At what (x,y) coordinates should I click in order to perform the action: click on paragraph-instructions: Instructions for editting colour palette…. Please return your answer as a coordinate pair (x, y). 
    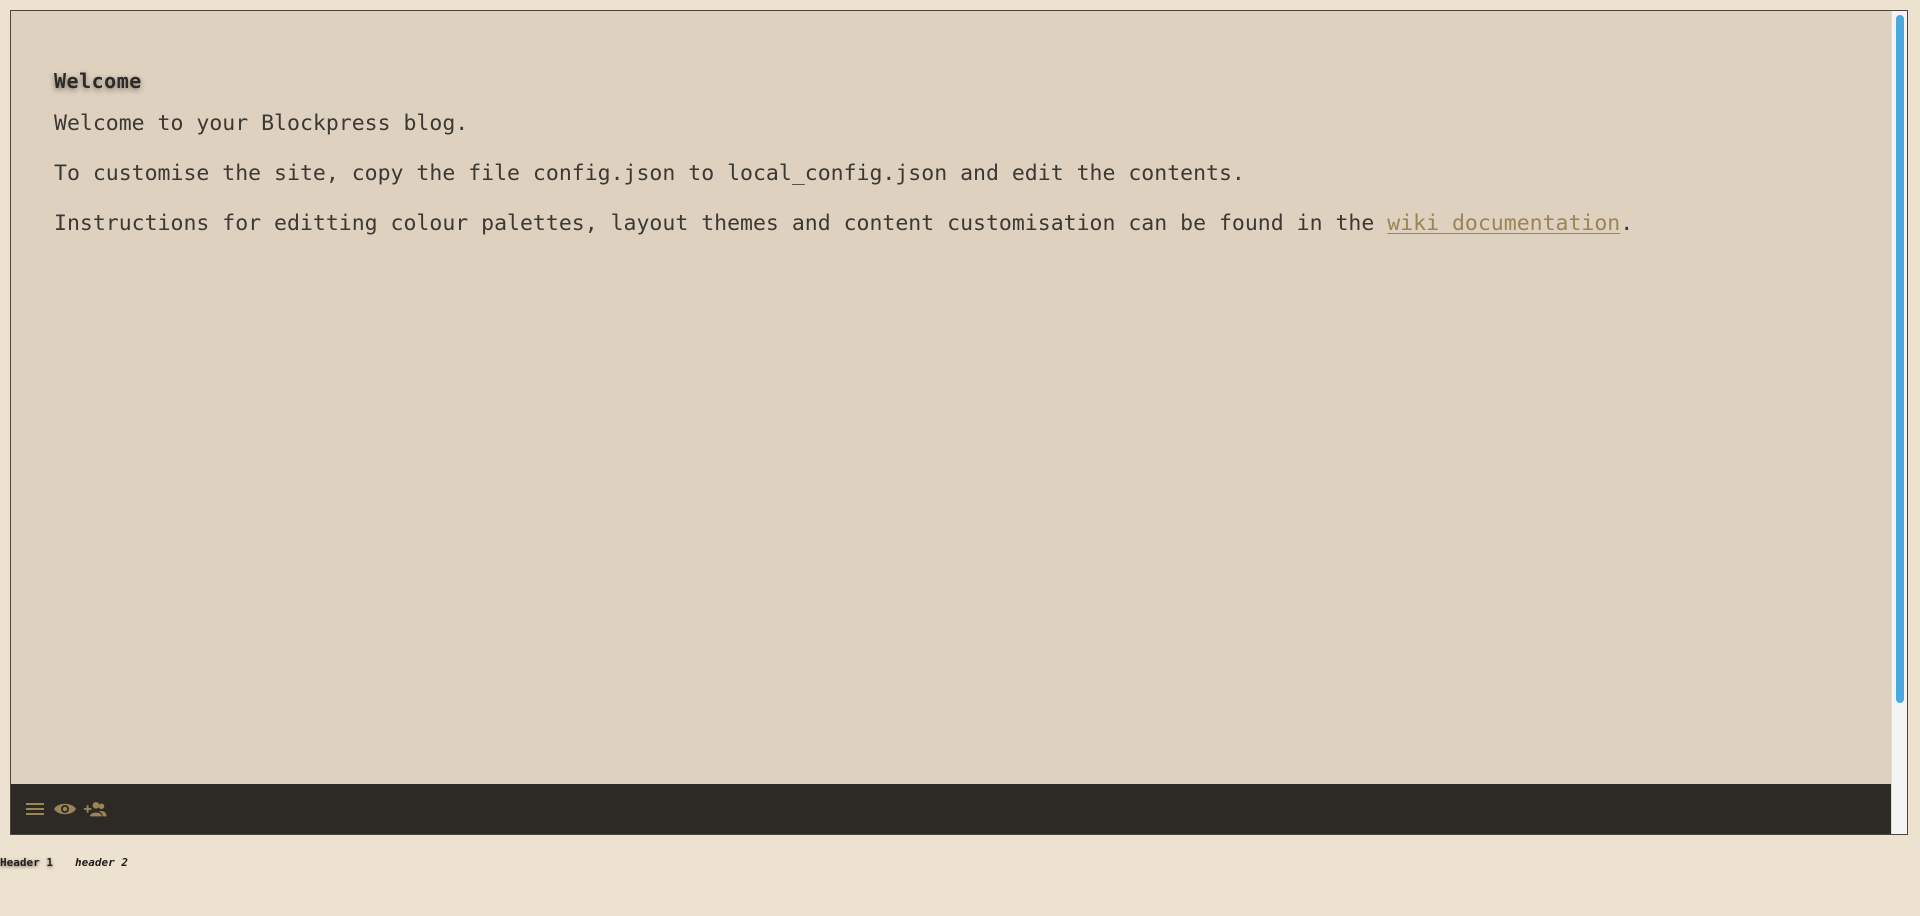
    Looking at the image, I should click on (972, 224).